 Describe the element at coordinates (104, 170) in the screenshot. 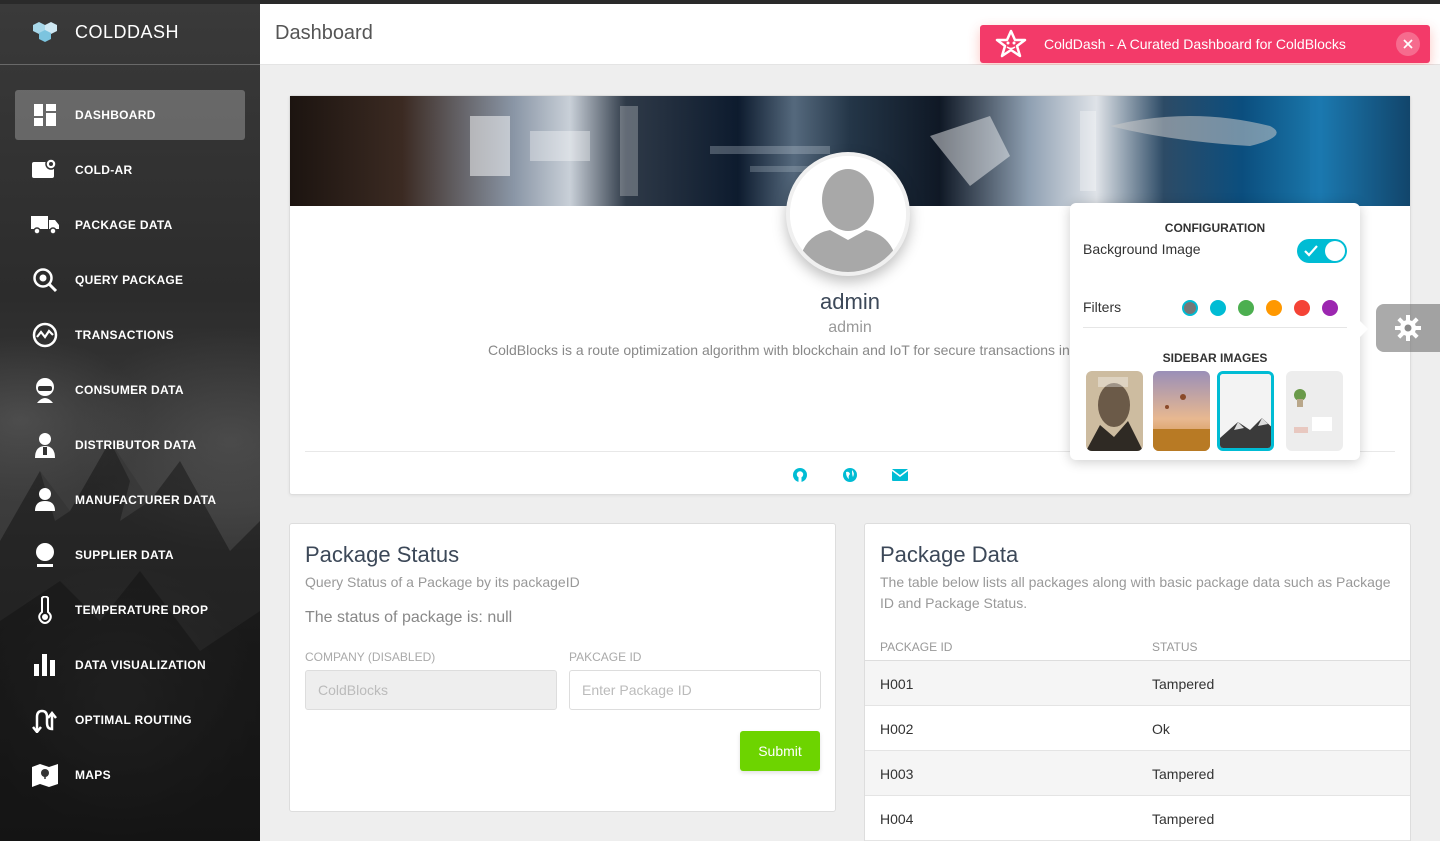

I see `sidebar-item-label: COLD-AR` at that location.